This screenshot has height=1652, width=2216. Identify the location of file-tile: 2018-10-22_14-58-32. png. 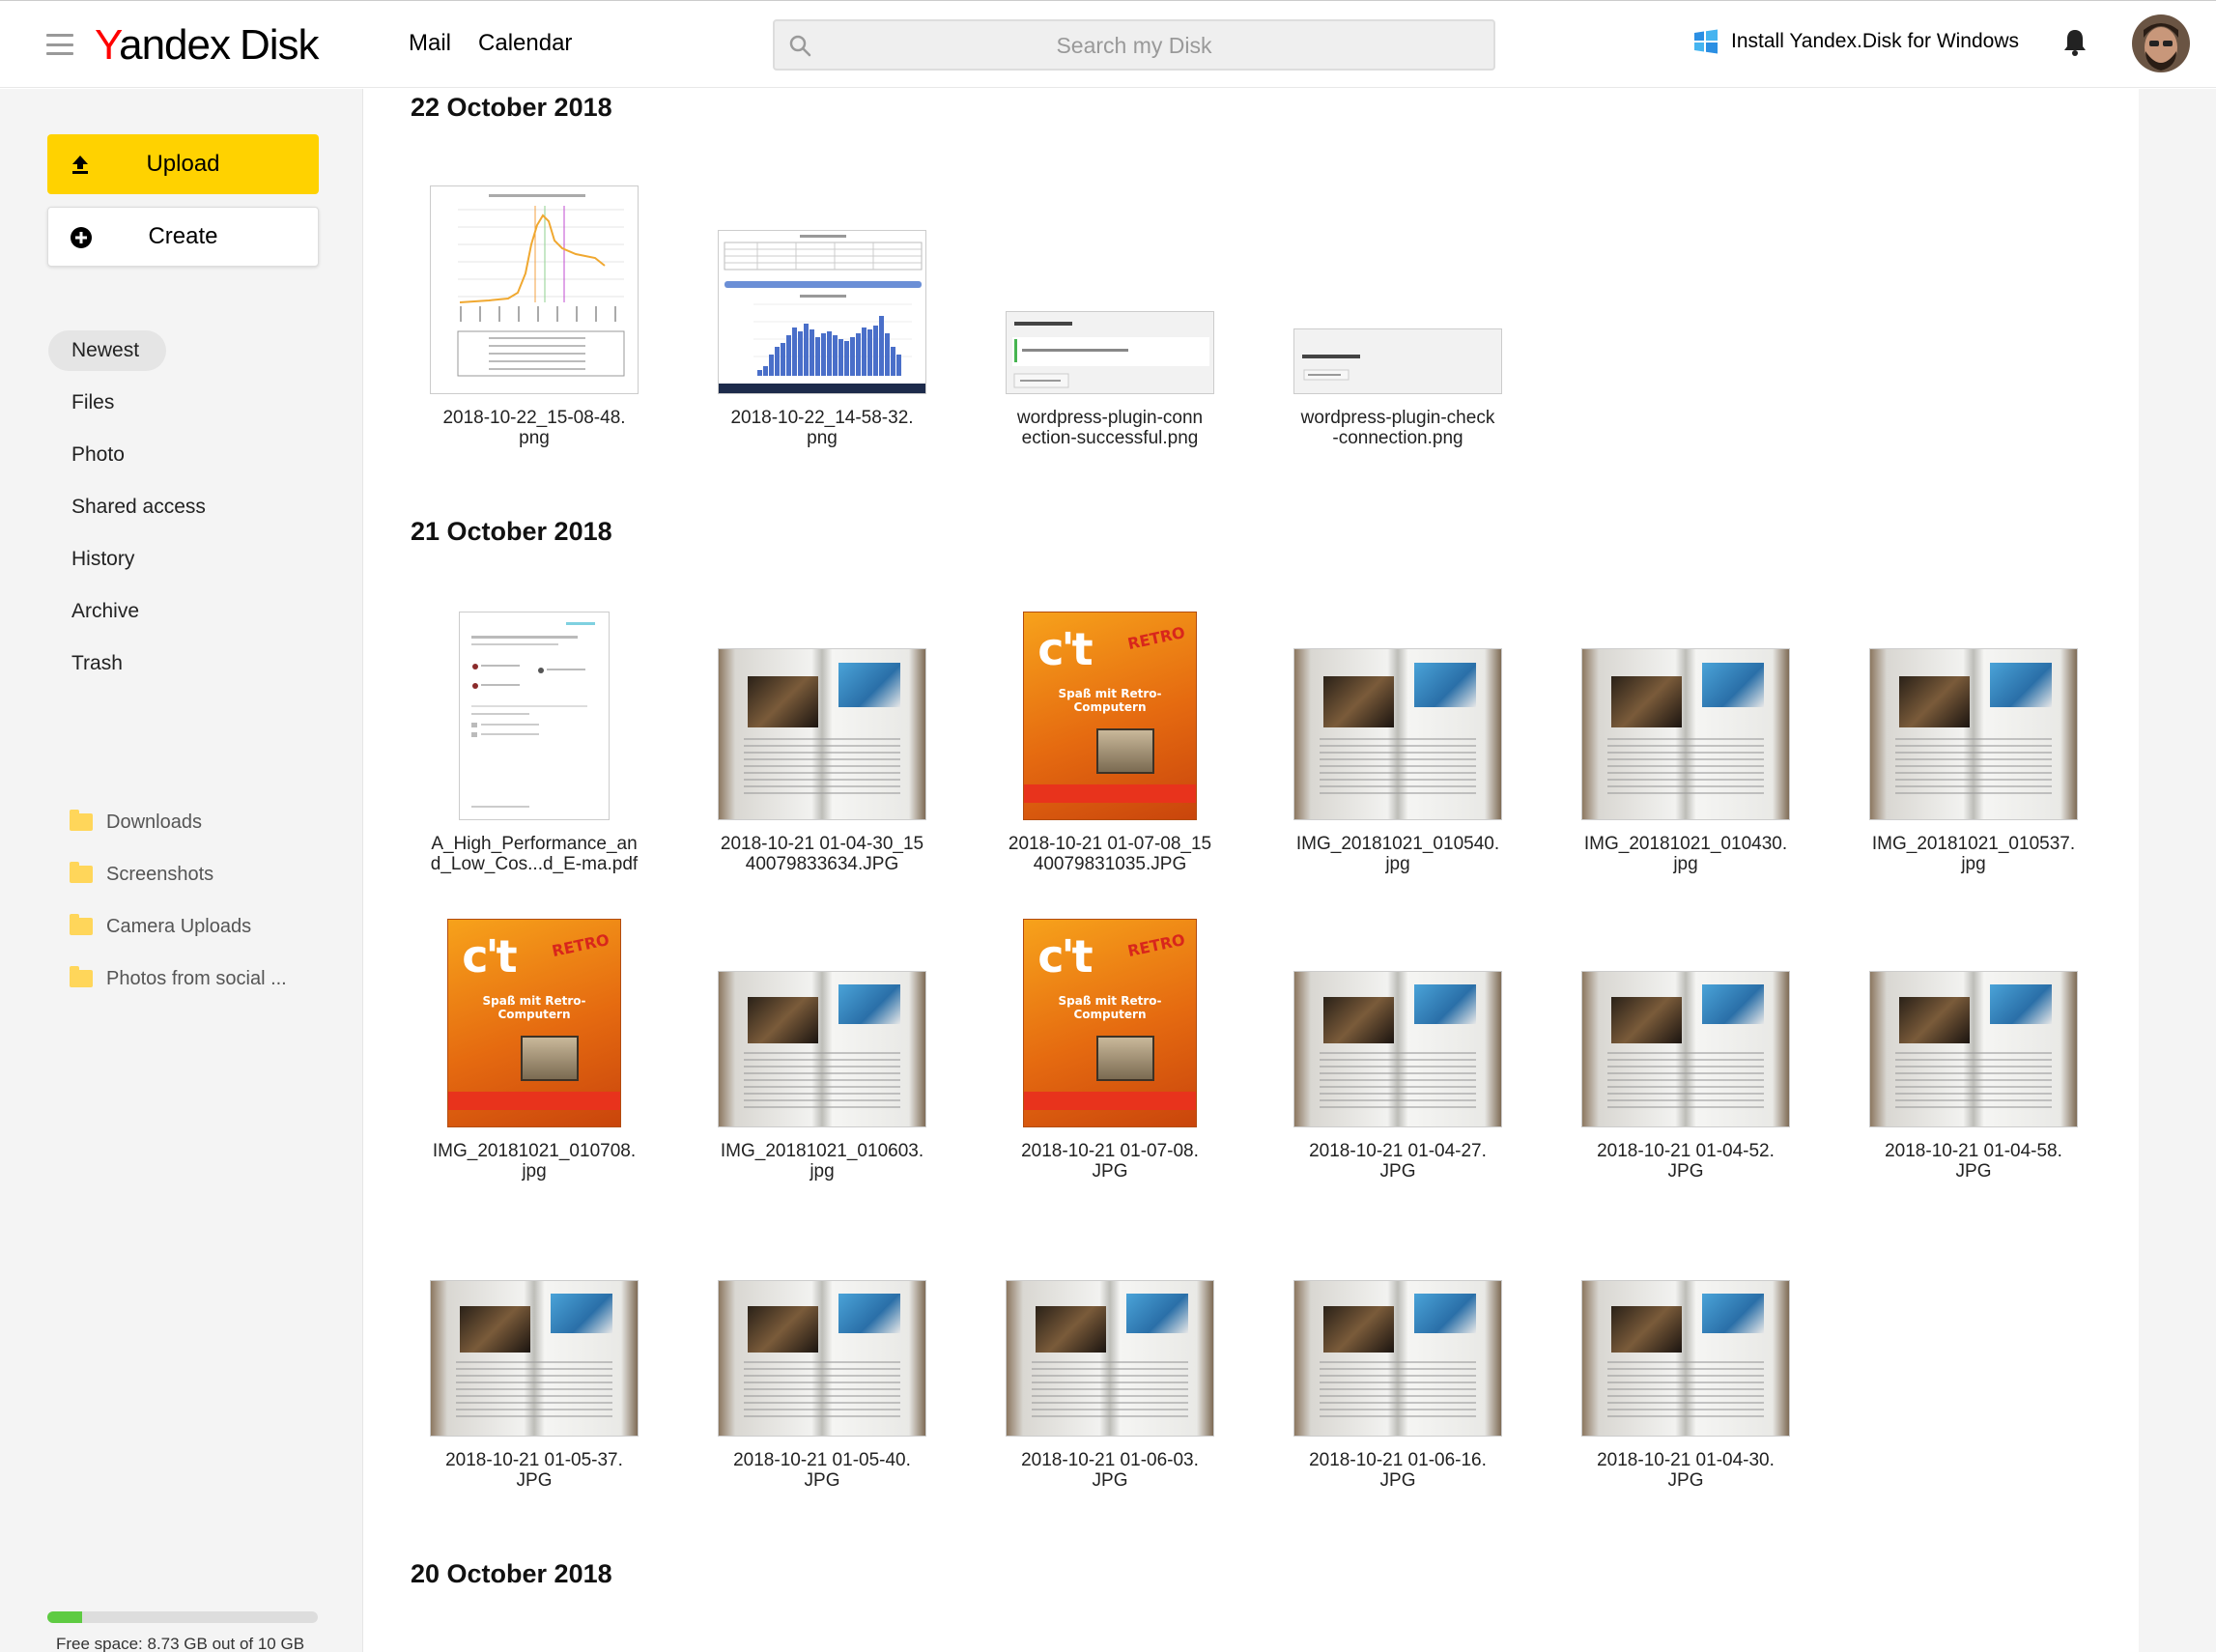
(822, 315).